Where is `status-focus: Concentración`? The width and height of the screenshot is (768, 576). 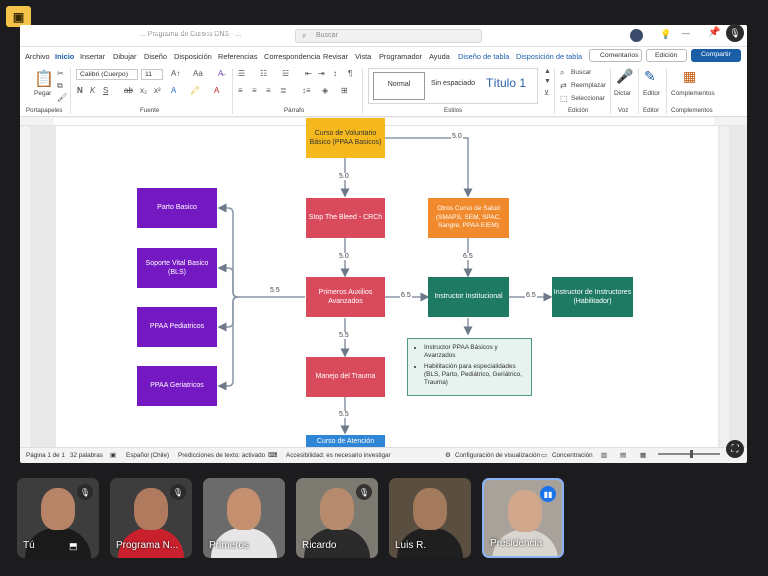
status-focus: Concentración is located at coordinates (572, 455).